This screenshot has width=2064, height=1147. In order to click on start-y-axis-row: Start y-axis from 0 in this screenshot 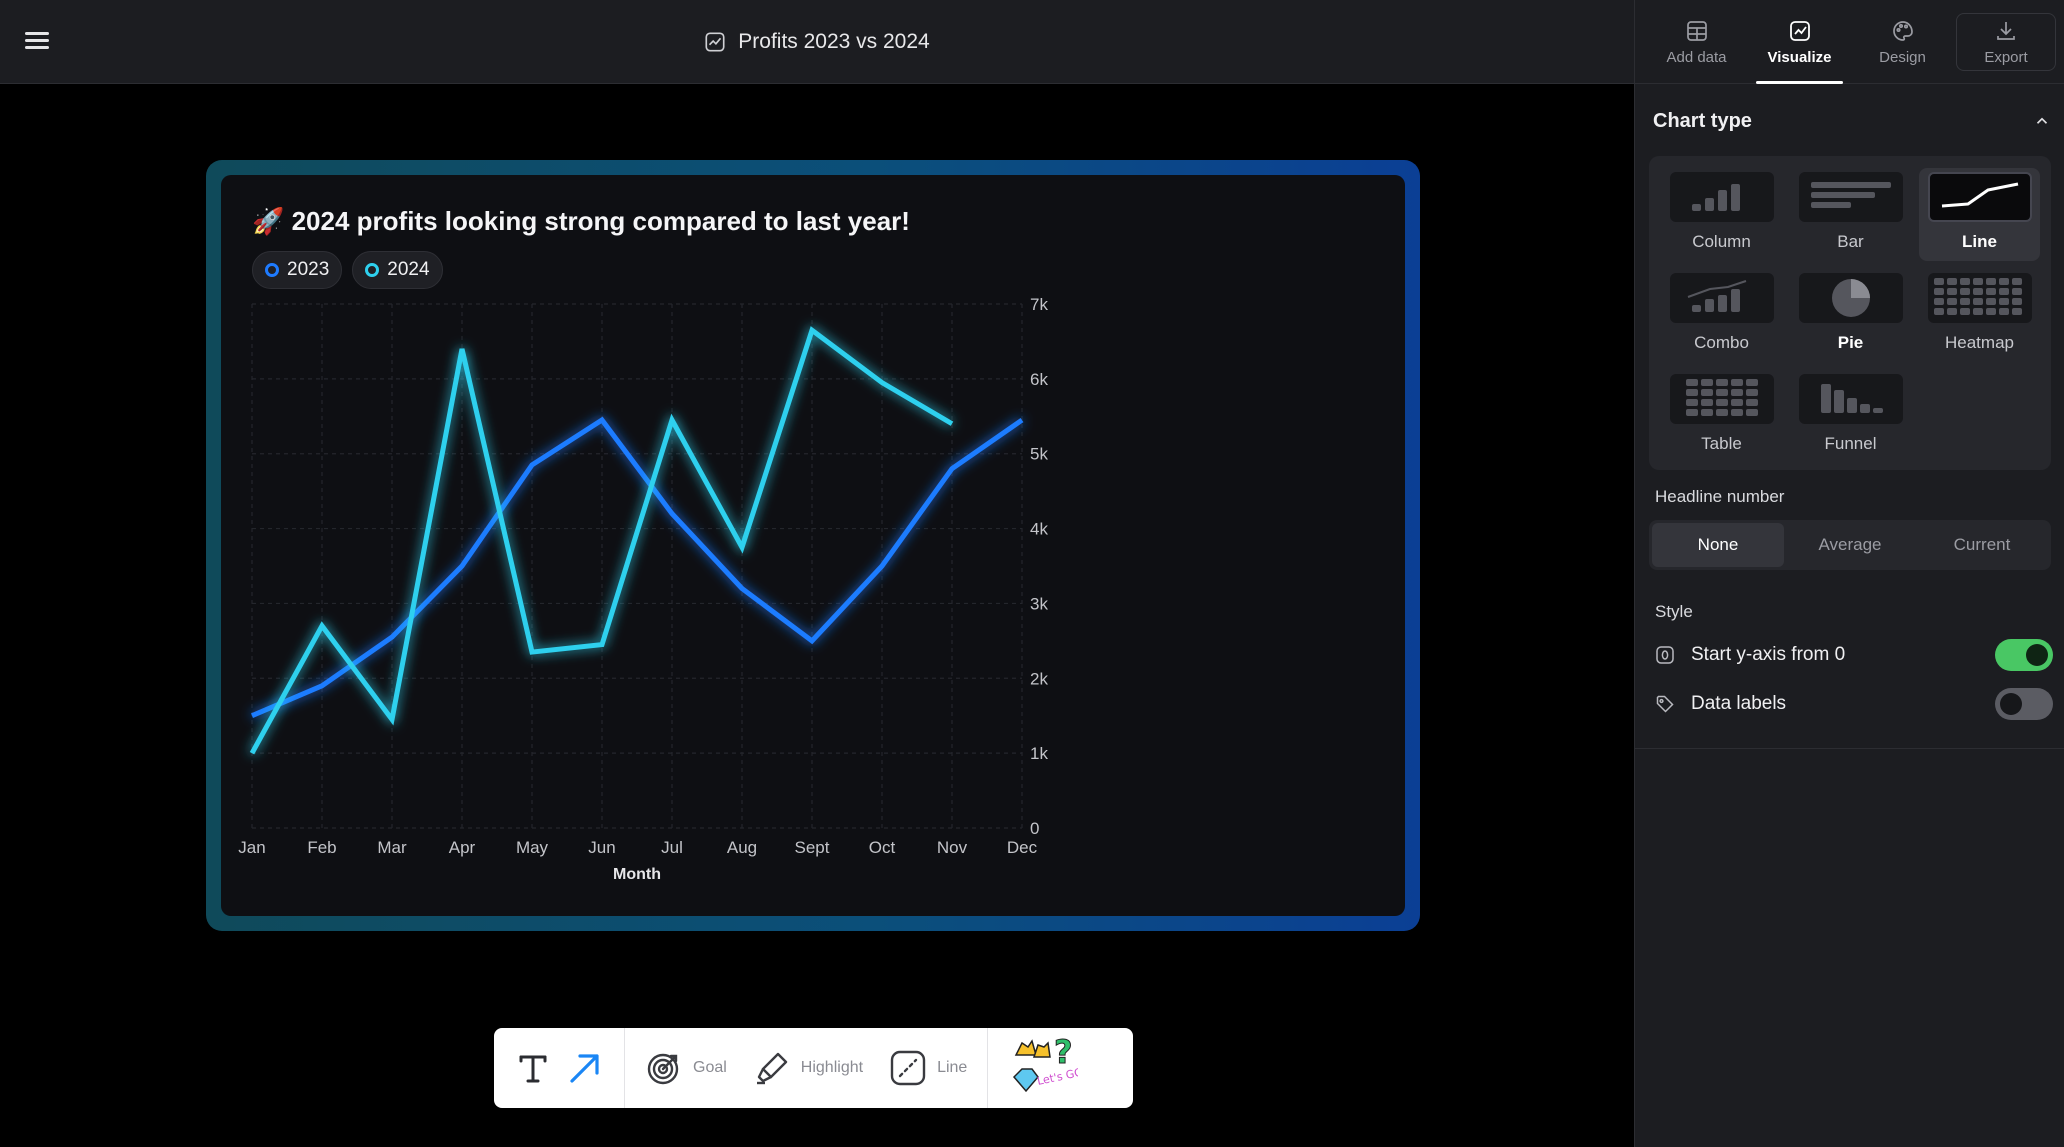, I will do `click(1854, 655)`.